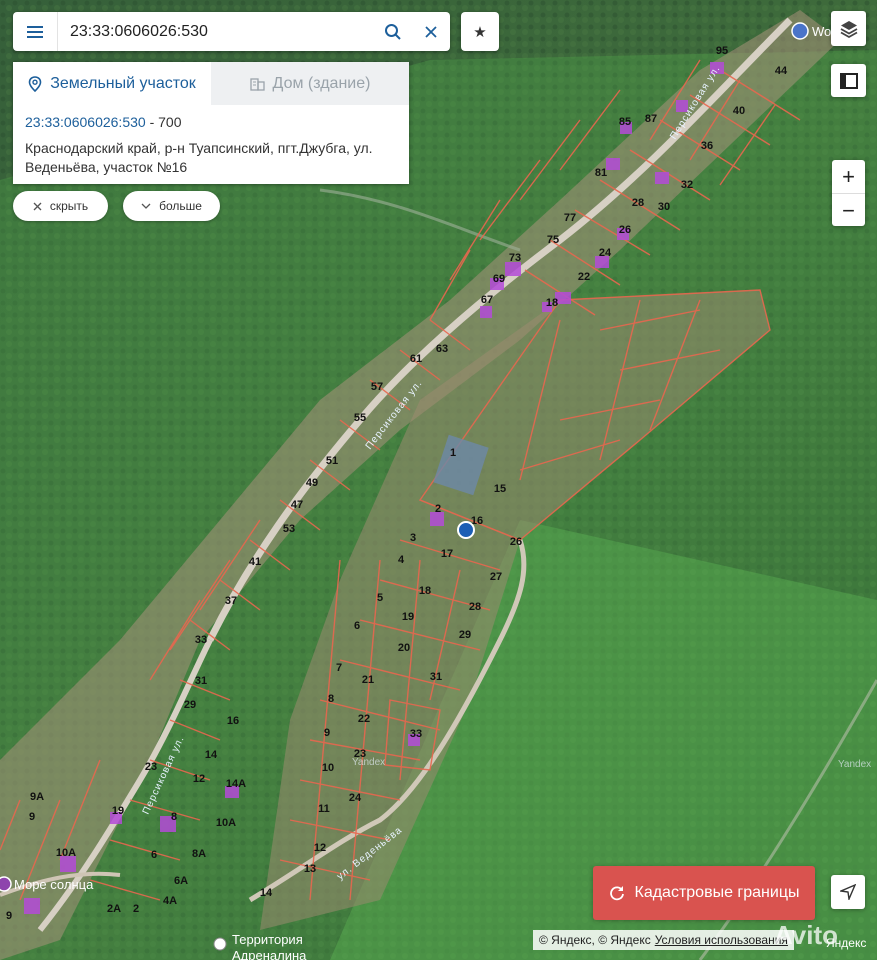 This screenshot has height=960, width=877. Describe the element at coordinates (664, 207) in the screenshot. I see `plot-label: 30` at that location.